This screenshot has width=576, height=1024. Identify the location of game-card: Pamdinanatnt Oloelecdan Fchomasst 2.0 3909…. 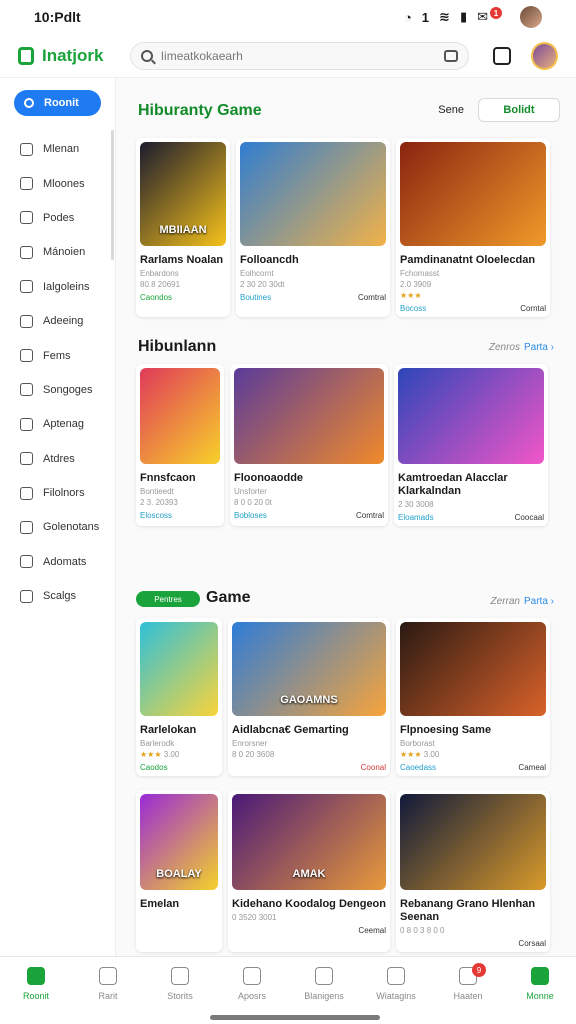
(473, 227).